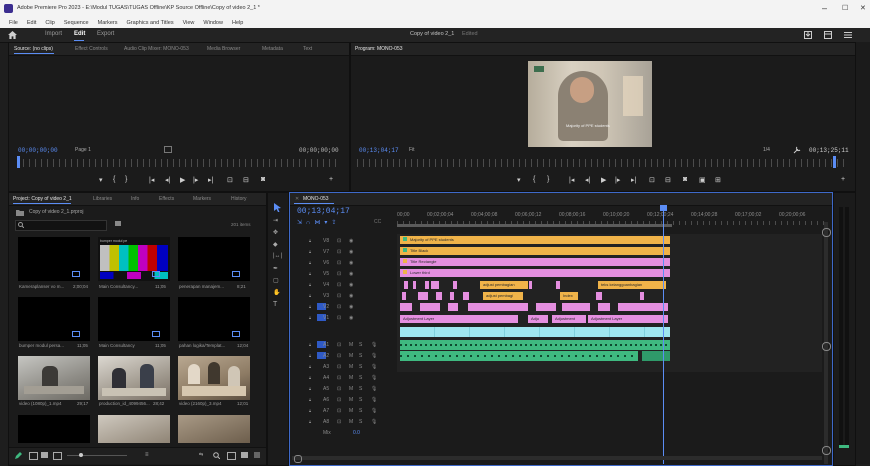  Describe the element at coordinates (42, 199) in the screenshot. I see `tab-project: Project: Copy of video 2_1` at that location.